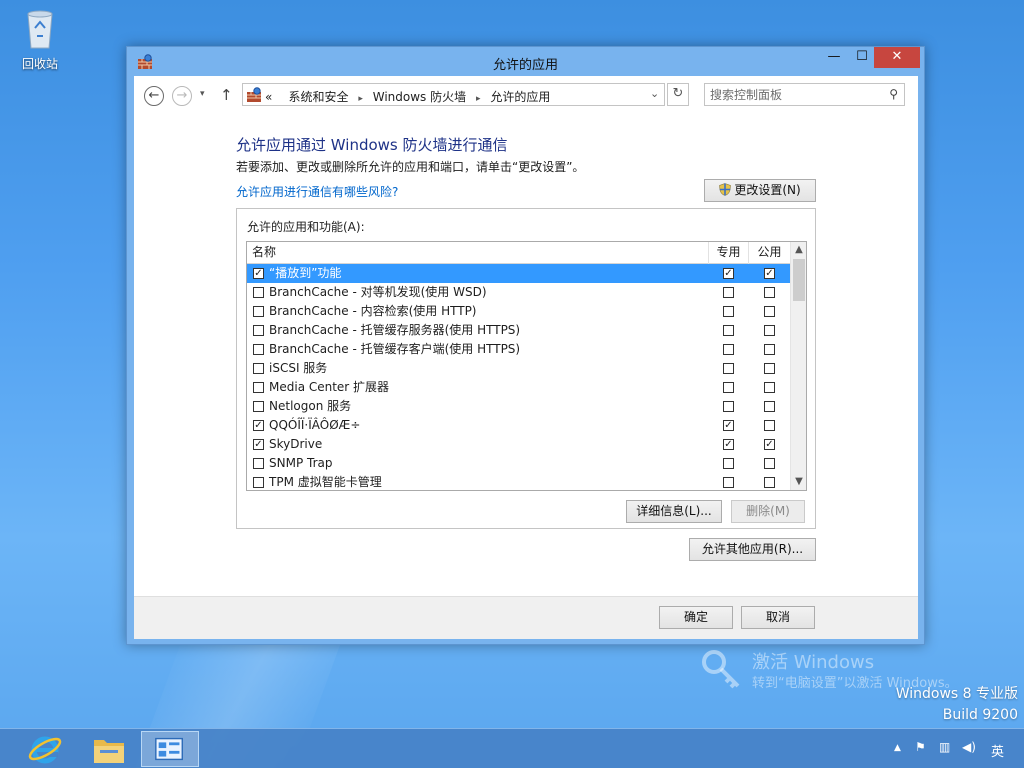 The image size is (1024, 768). I want to click on title-bar: 允许的应用 — ☐ ✕, so click(525, 62).